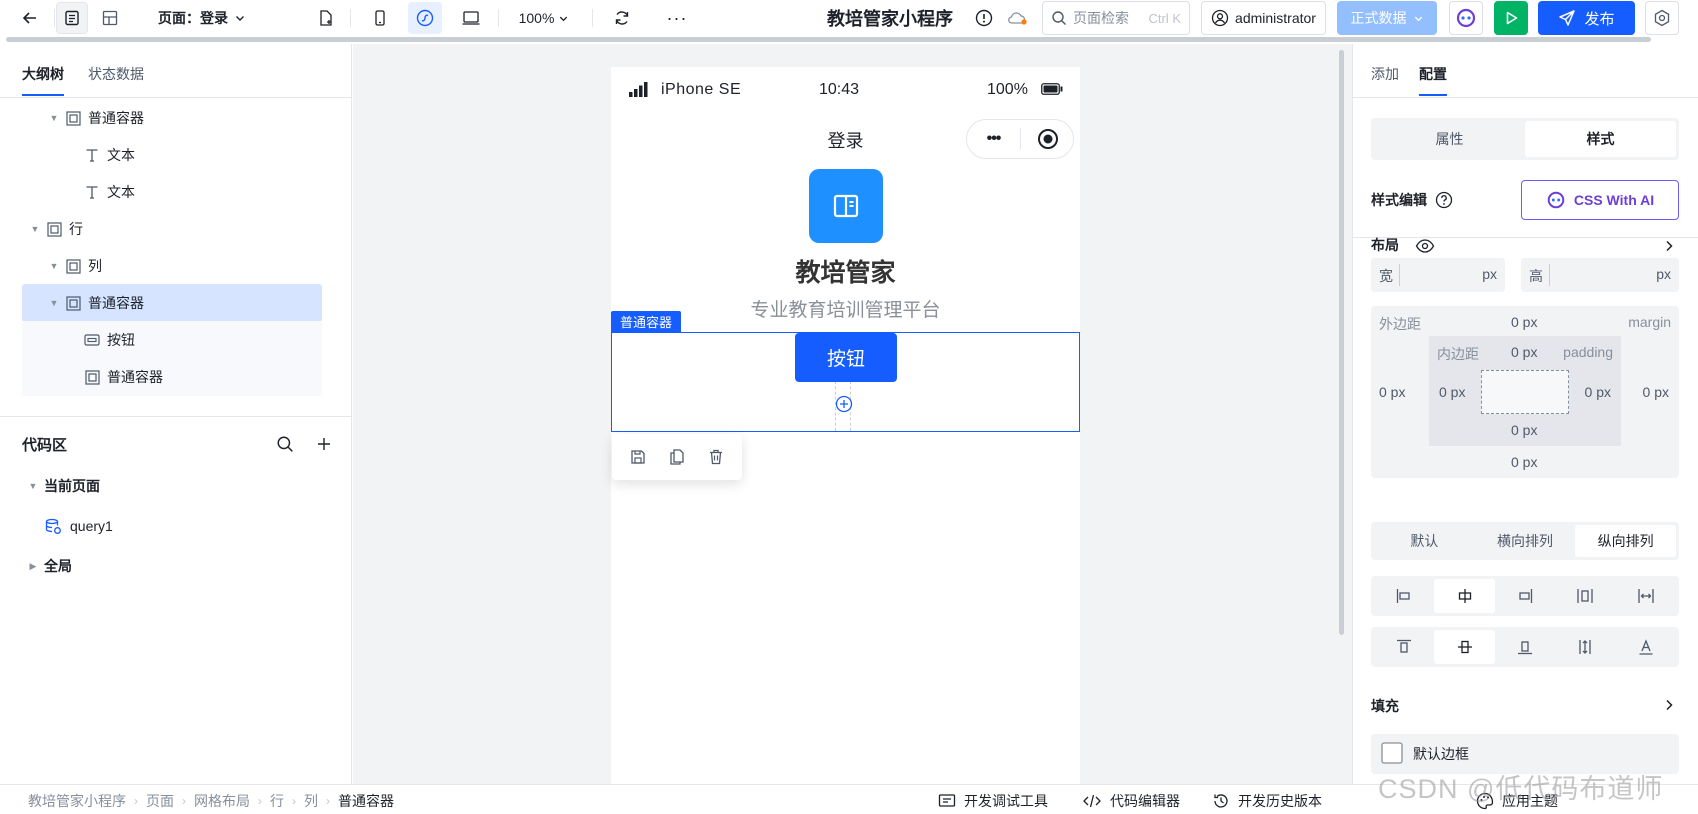 The width and height of the screenshot is (1698, 814). I want to click on page-selector: 页面：登录, so click(202, 18).